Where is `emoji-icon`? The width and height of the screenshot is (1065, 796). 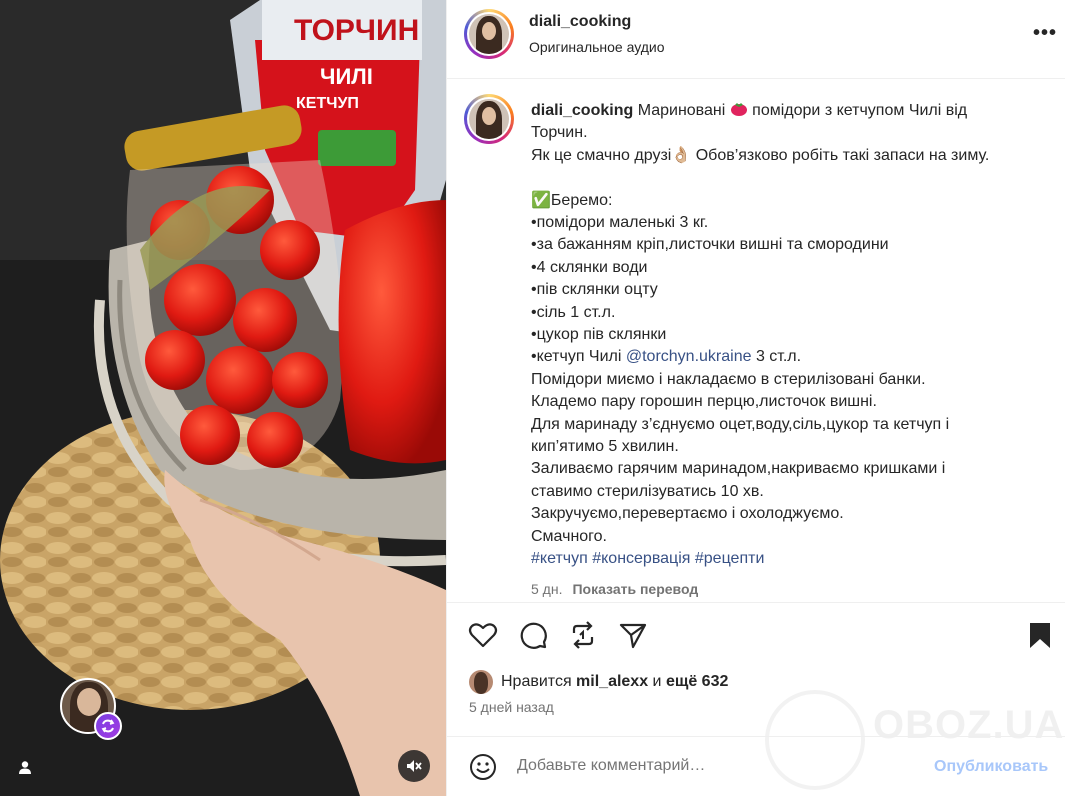 emoji-icon is located at coordinates (483, 767).